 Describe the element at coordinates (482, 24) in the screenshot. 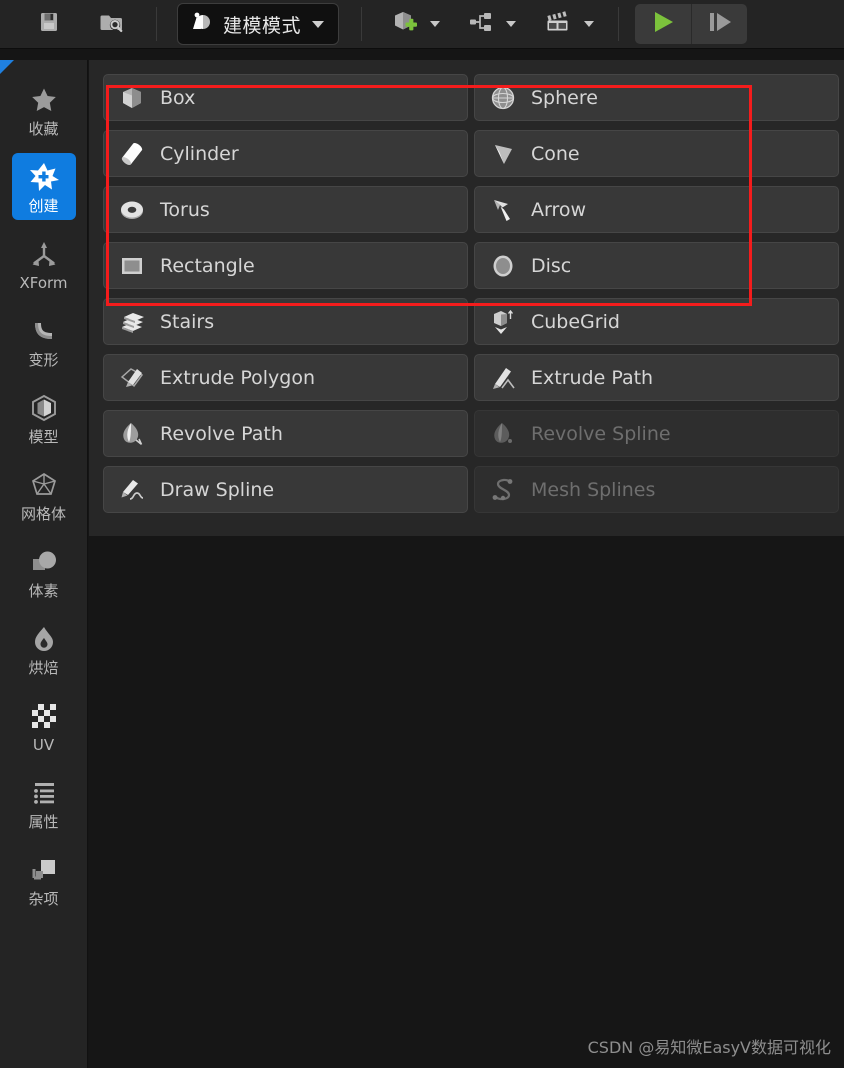

I see `blueprint-node-icon` at that location.